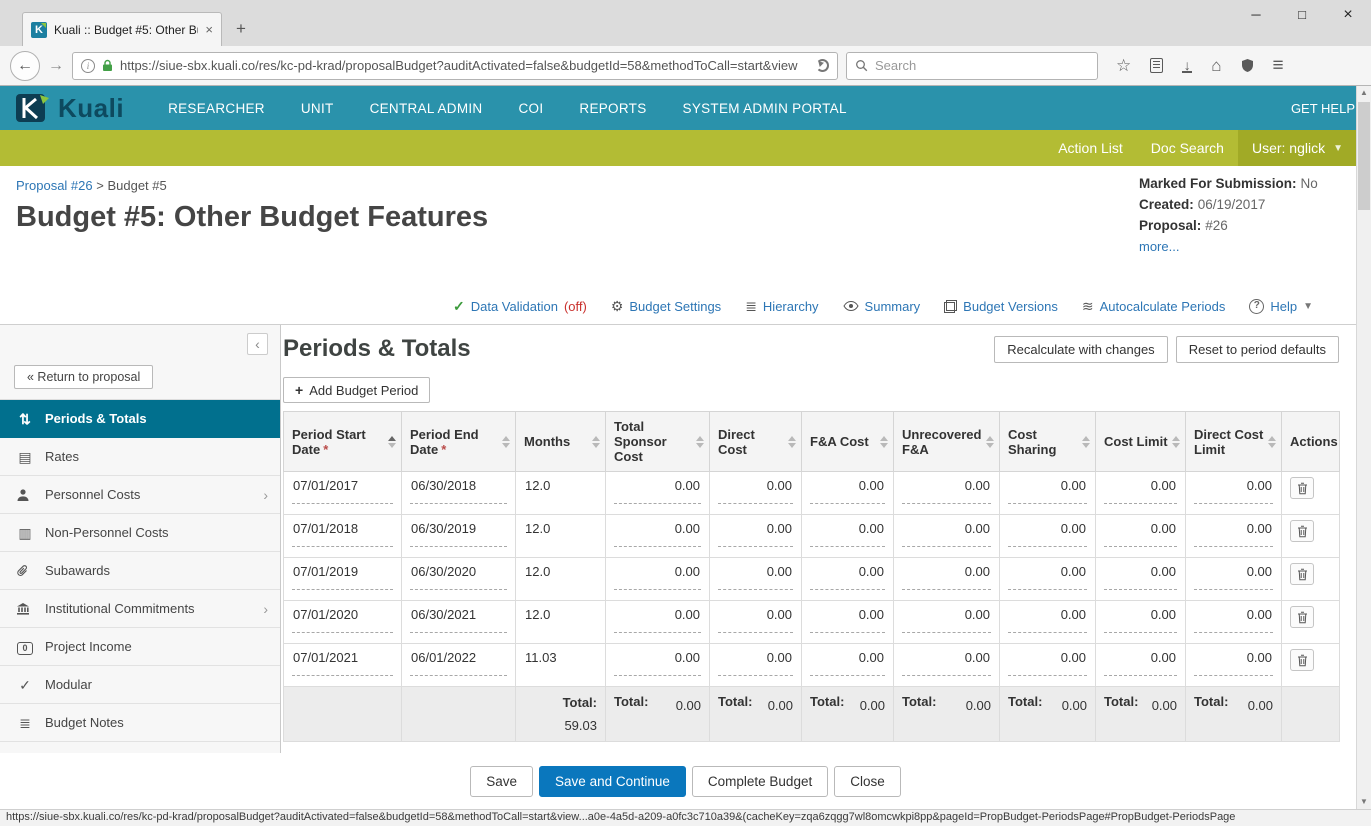 This screenshot has height=826, width=1371. What do you see at coordinates (1090, 148) in the screenshot?
I see `action-list-link: Action List` at bounding box center [1090, 148].